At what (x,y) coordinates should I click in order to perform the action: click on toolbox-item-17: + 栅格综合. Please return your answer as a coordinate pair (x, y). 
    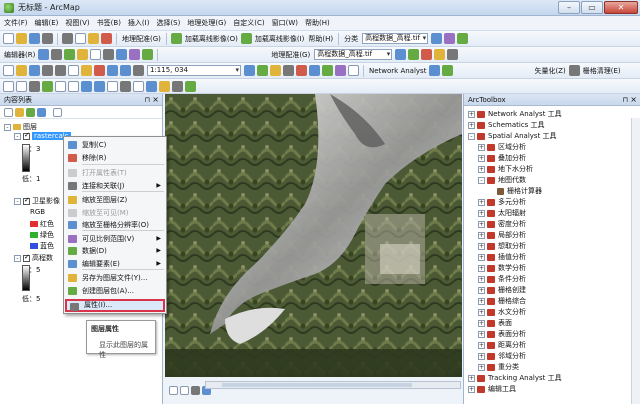
    Looking at the image, I should click on (502, 301).